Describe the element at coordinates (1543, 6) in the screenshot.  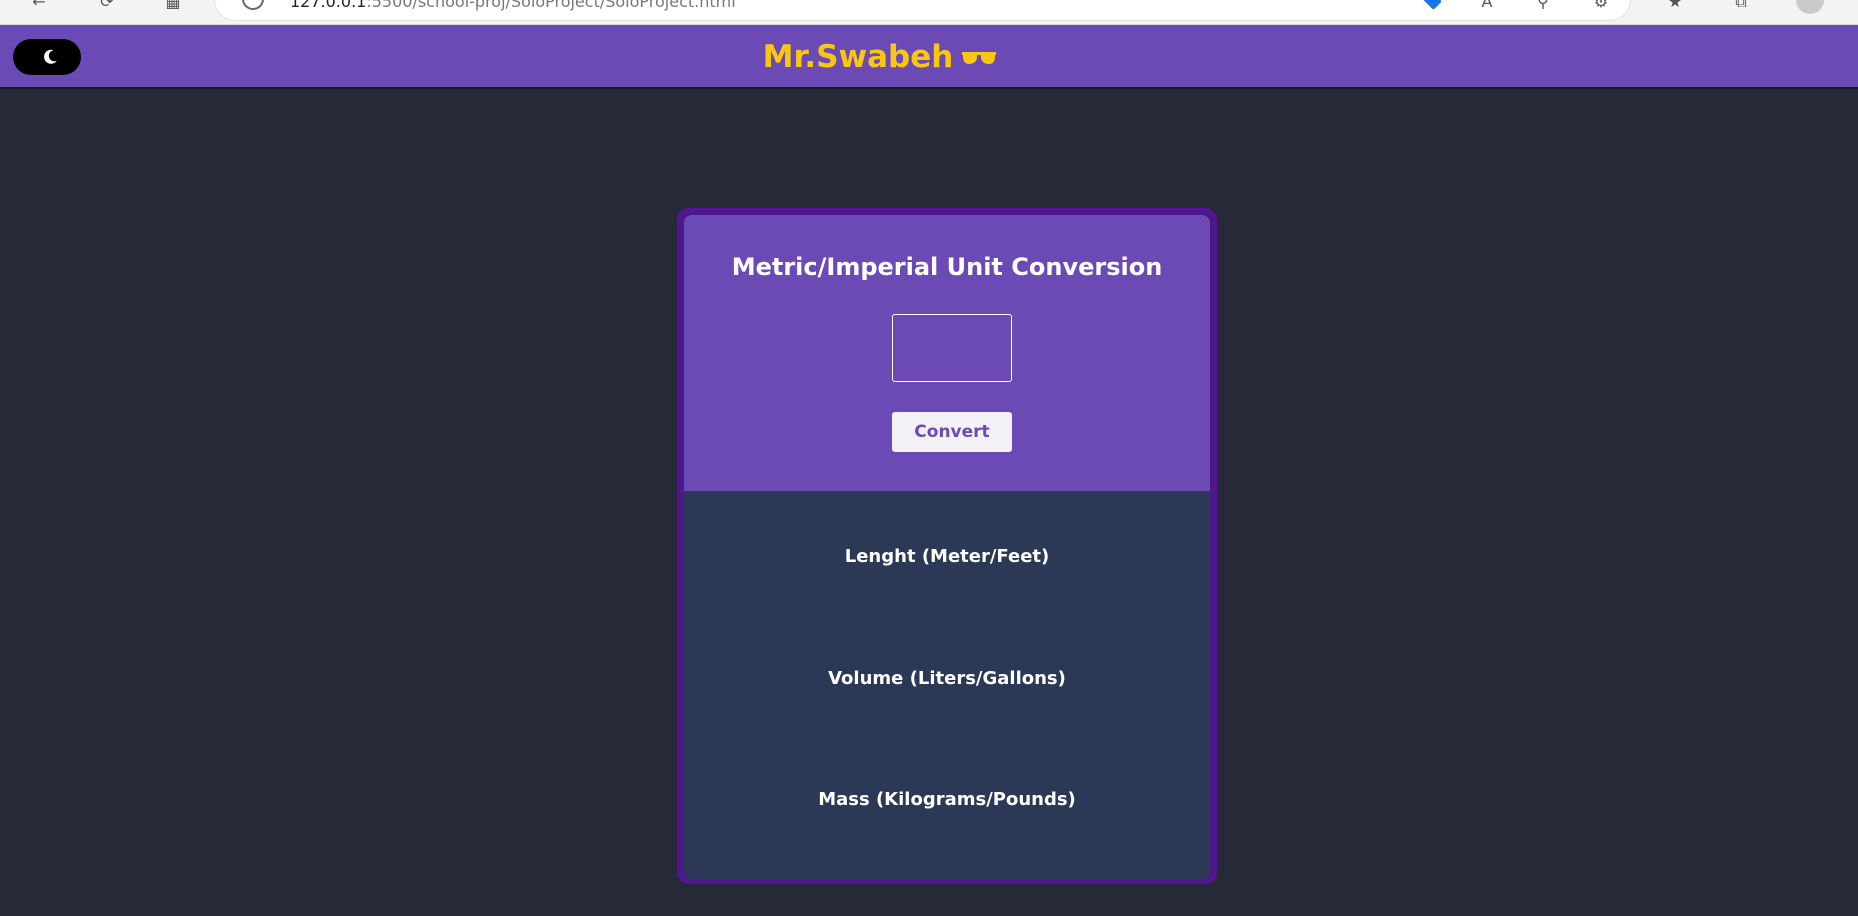
I see `zoom-icon: ⚲` at that location.